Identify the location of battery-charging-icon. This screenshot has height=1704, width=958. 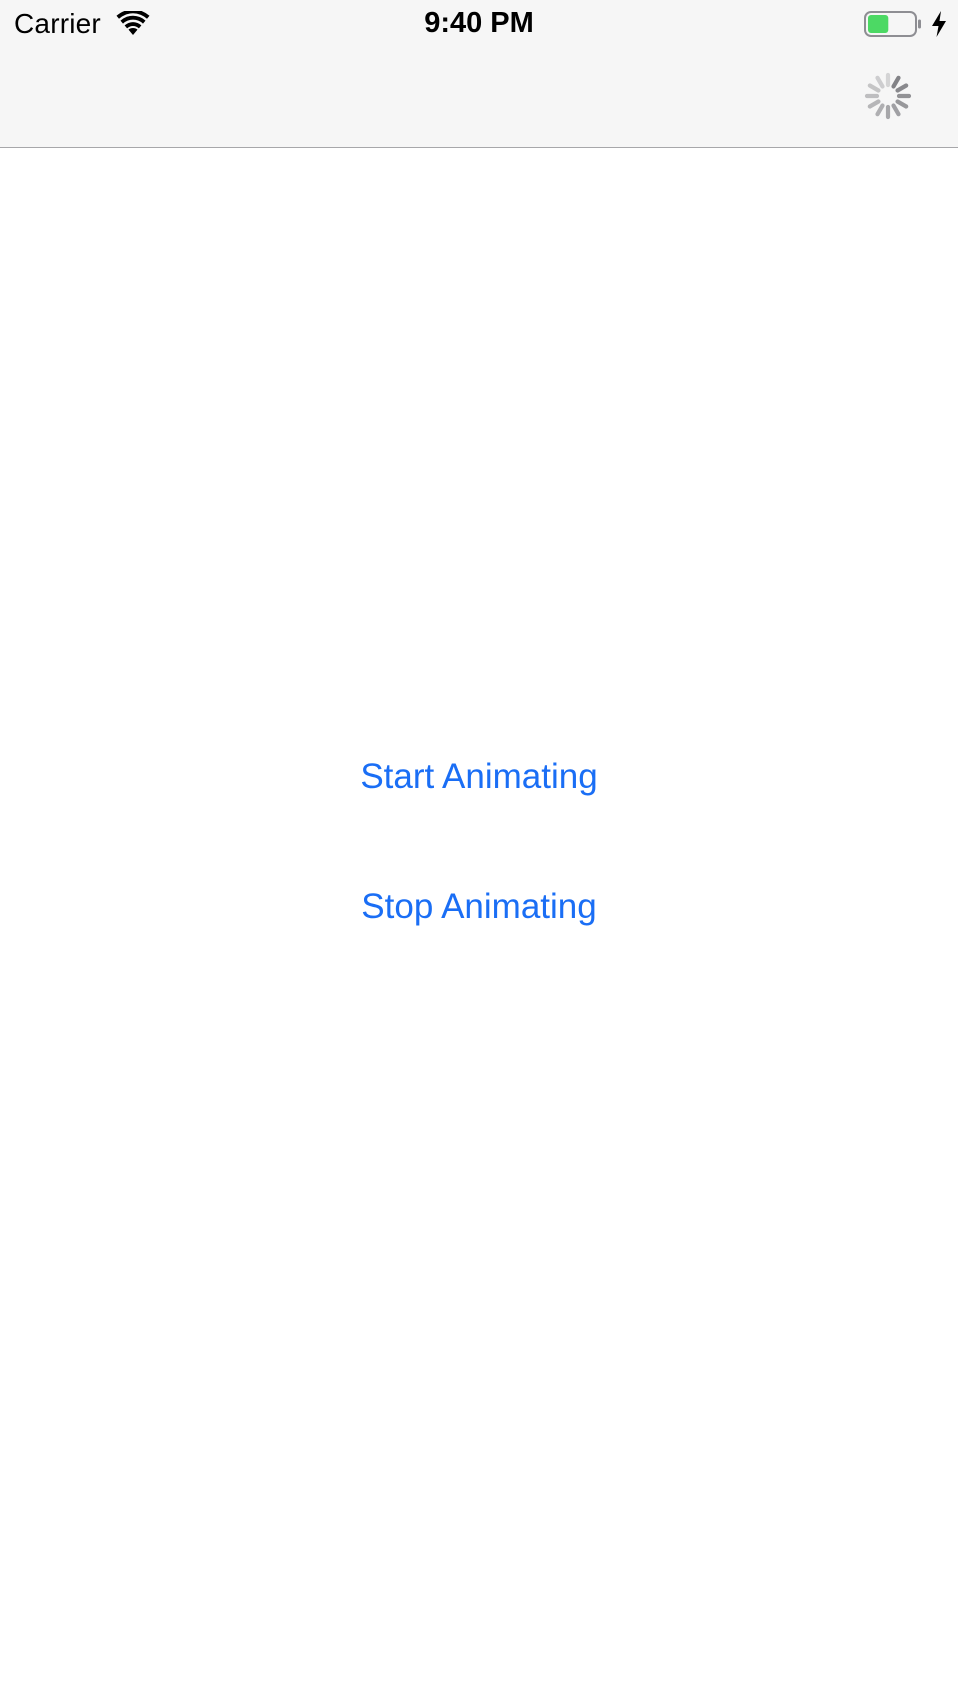
(892, 24).